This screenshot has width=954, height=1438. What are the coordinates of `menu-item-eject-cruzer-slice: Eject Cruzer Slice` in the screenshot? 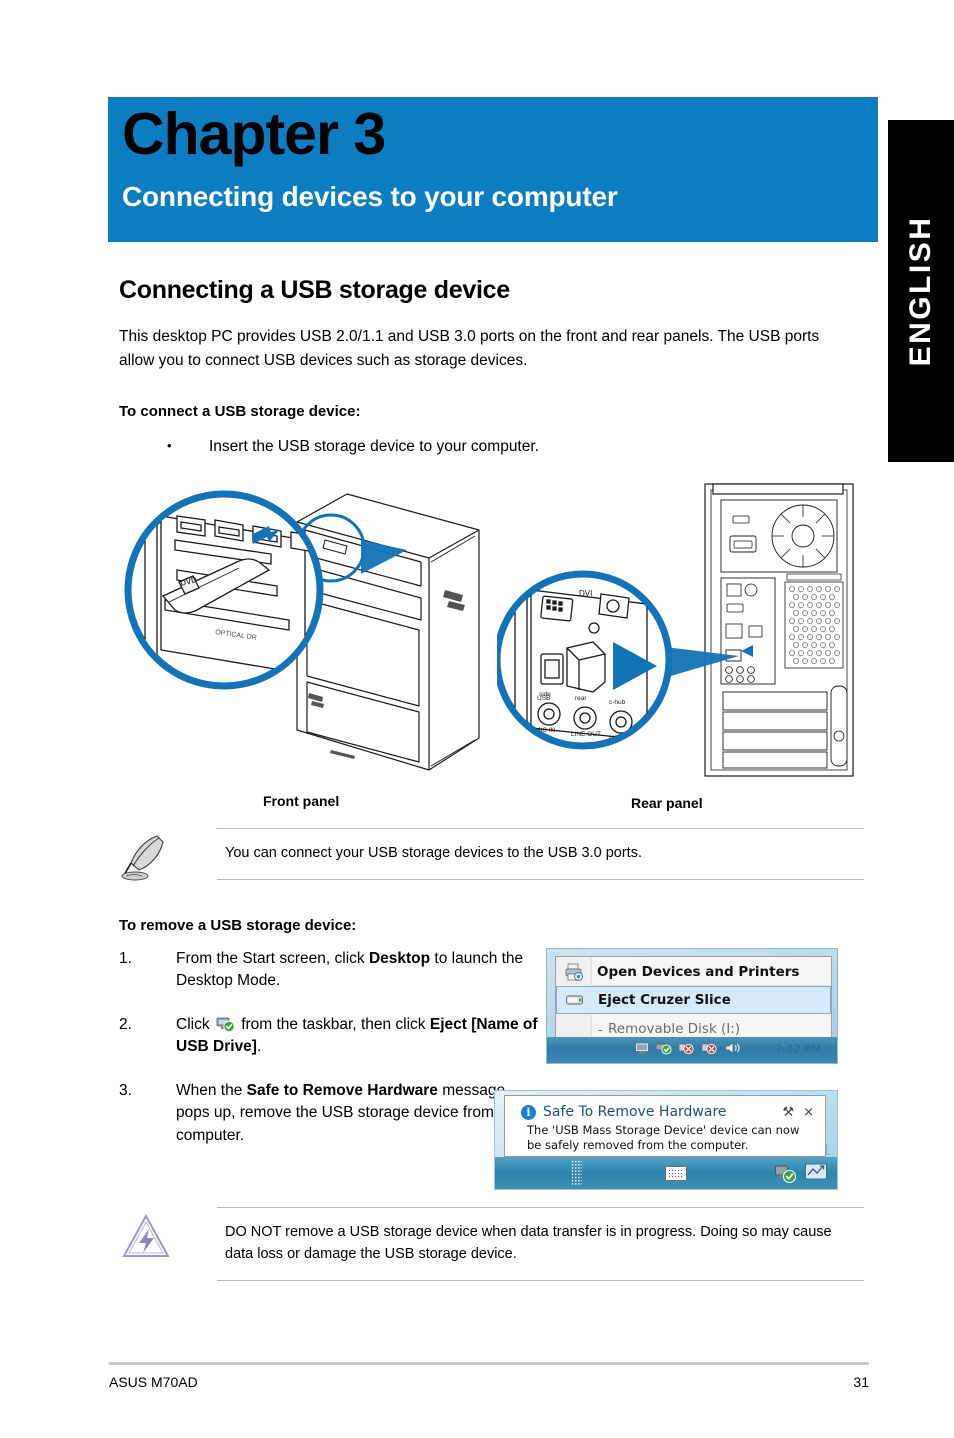 It's located at (693, 1000).